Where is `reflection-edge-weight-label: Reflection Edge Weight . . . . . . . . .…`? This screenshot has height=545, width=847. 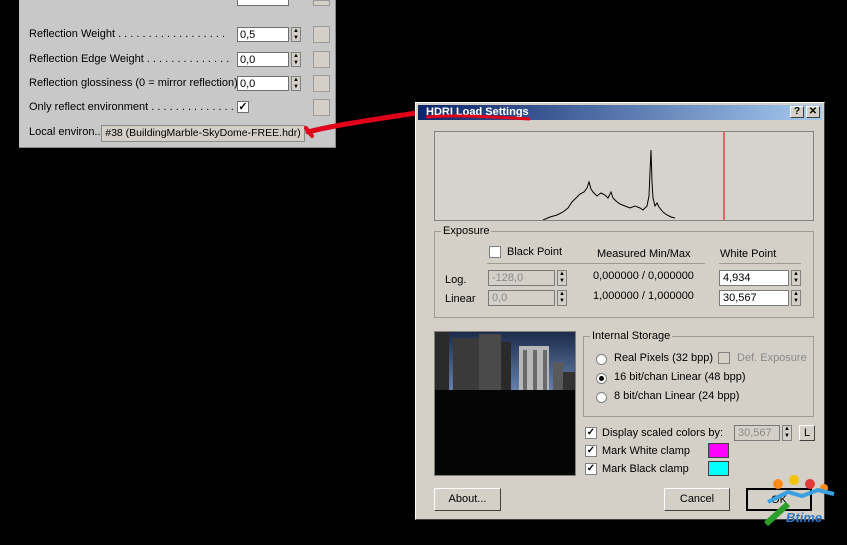 reflection-edge-weight-label: Reflection Edge Weight . . . . . . . . .… is located at coordinates (129, 59).